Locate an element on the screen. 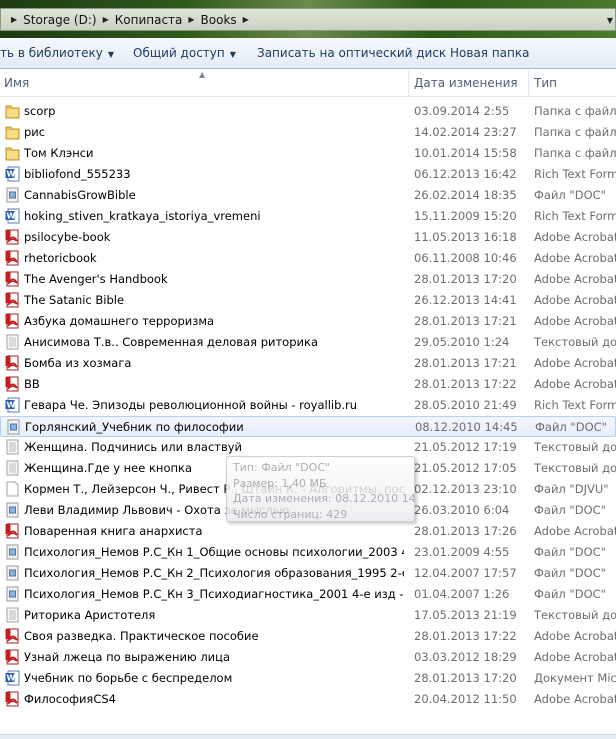 This screenshot has height=739, width=616. file-type: Документ Microsoft Word is located at coordinates (575, 678).